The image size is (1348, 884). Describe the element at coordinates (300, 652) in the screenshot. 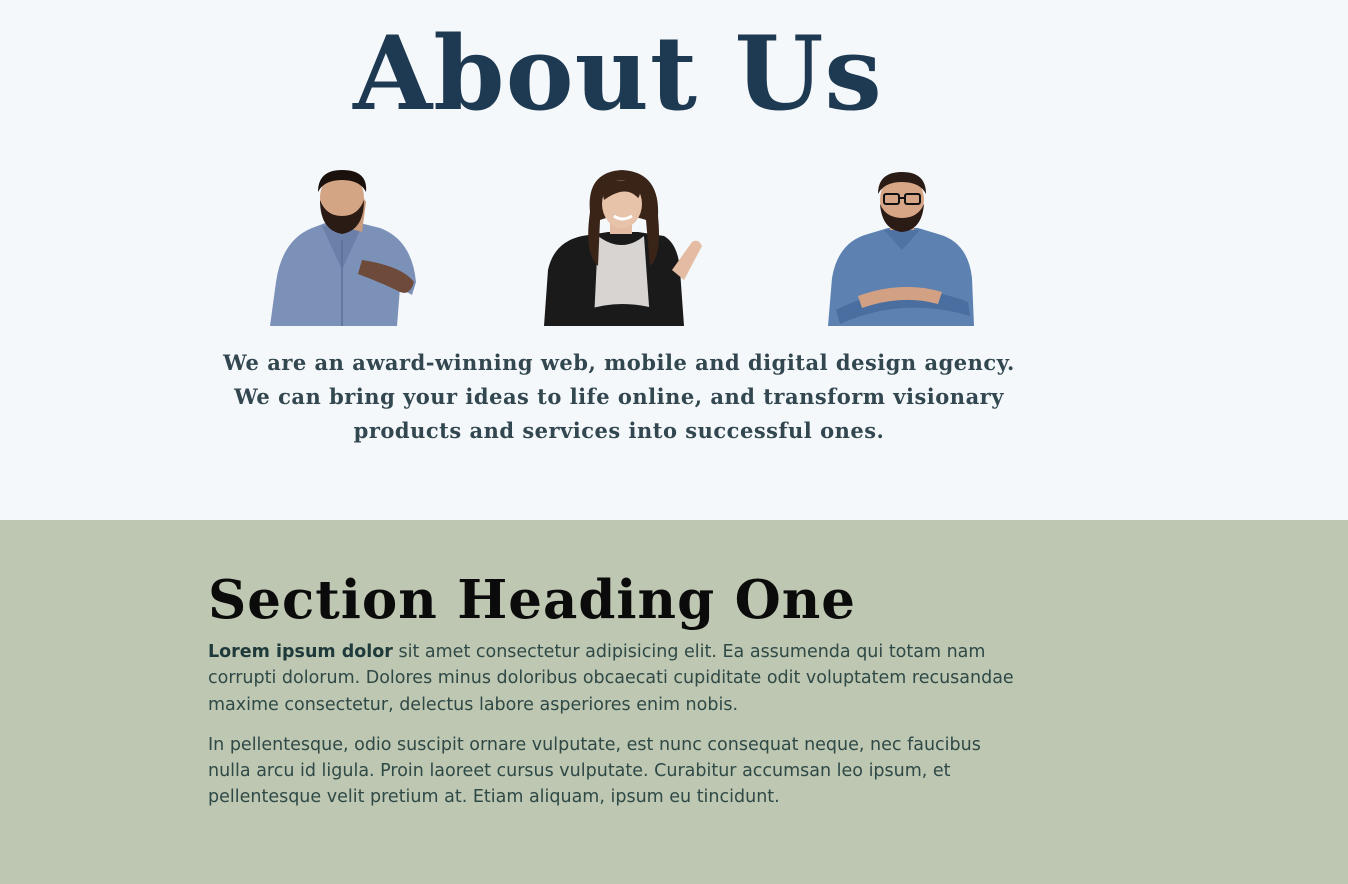

I see `paragraph-lead: Lorem ipsum dolor` at that location.